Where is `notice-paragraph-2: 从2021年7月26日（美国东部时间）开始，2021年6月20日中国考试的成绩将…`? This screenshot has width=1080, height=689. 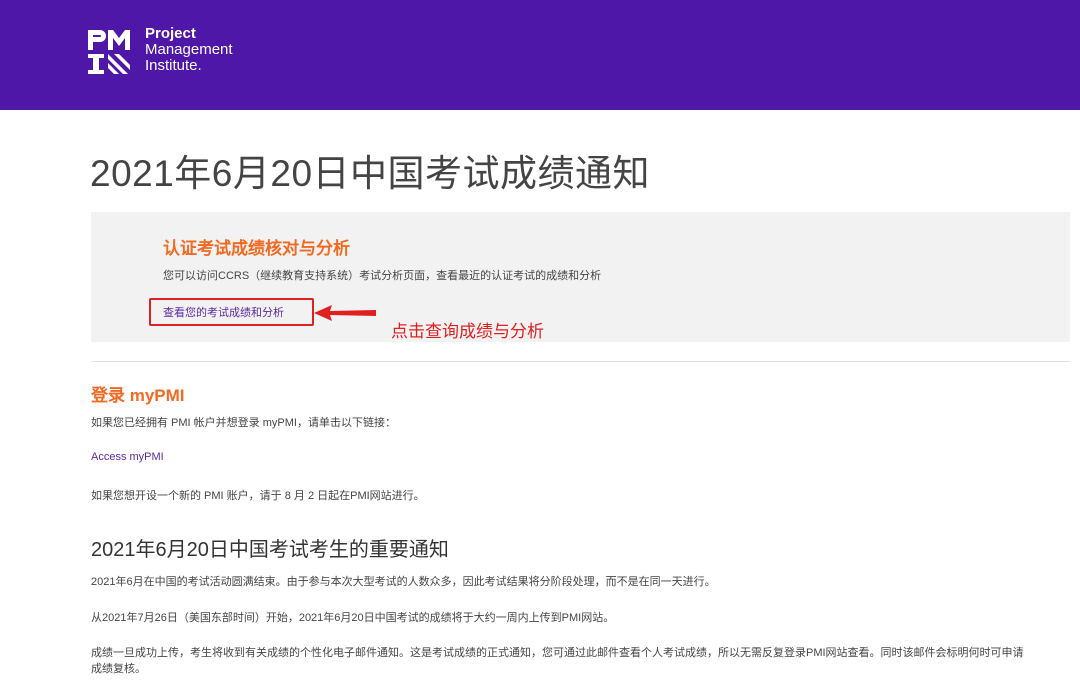
notice-paragraph-2: 从2021年7月26日（美国东部时间）开始，2021年6月20日中国考试的成绩将… is located at coordinates (353, 618).